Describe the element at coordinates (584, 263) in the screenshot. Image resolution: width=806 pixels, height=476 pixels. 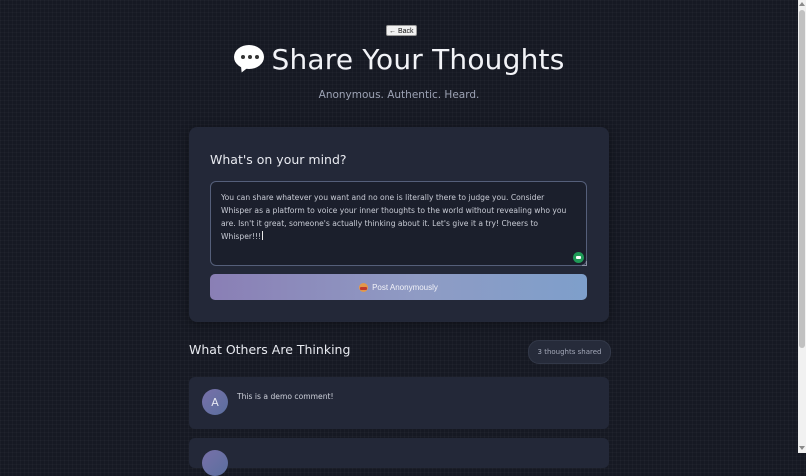
I see `resize-handle-icon` at that location.